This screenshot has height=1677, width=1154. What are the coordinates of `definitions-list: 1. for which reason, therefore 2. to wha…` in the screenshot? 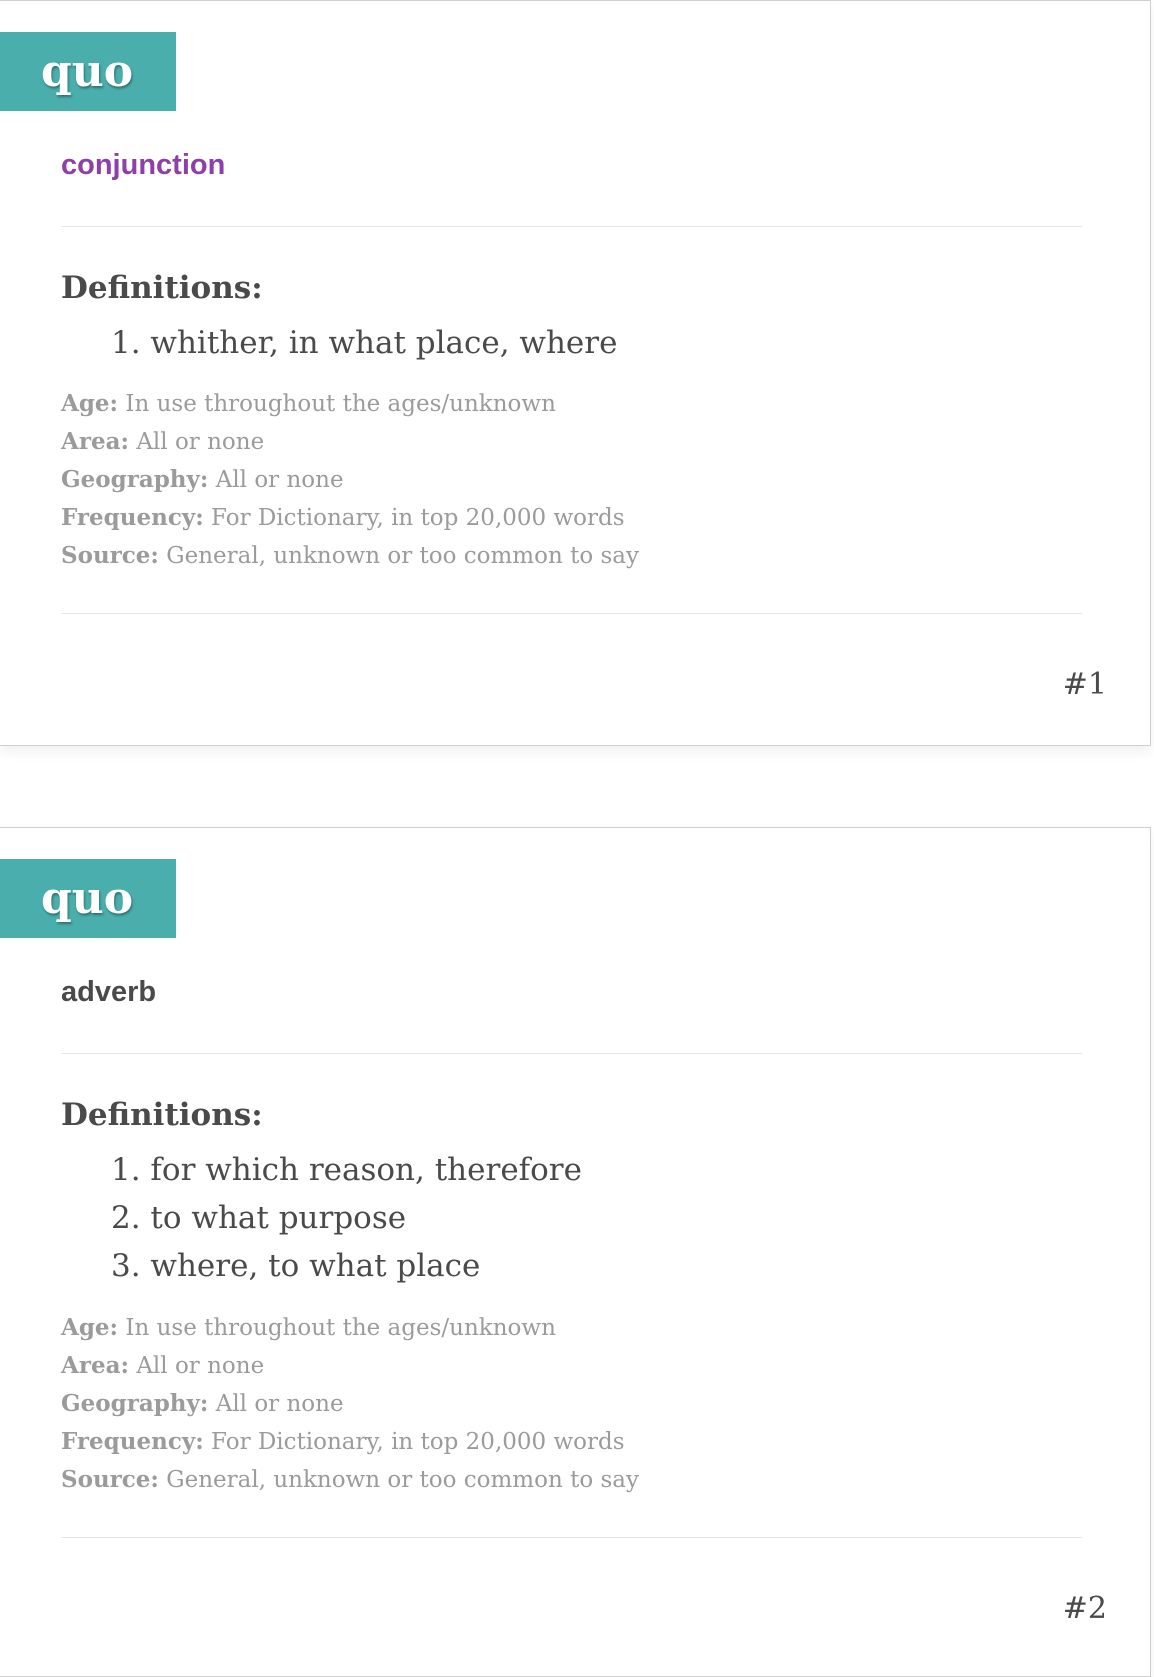 It's located at (346, 1218).